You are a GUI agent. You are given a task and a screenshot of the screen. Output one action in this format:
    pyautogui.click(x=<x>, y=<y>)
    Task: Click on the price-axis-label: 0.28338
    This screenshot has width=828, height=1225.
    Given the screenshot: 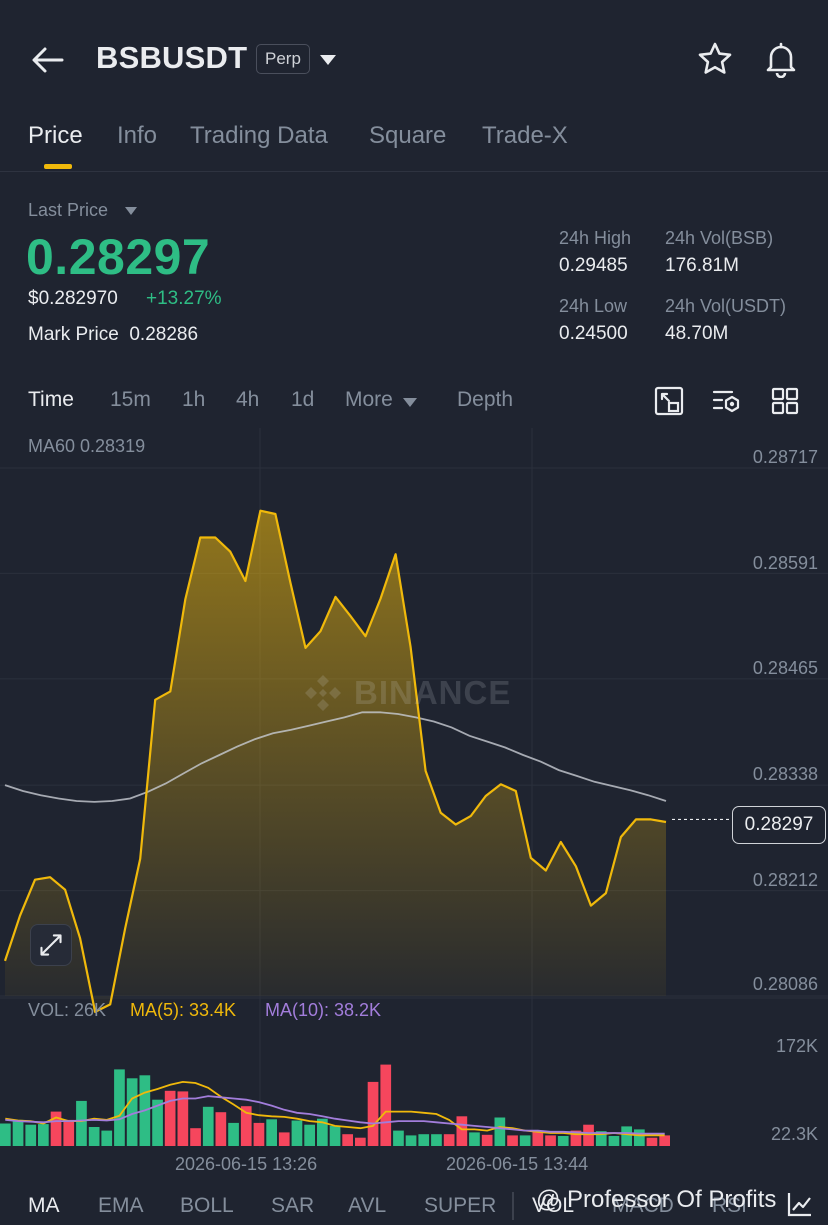 What is the action you would take?
    pyautogui.click(x=785, y=774)
    